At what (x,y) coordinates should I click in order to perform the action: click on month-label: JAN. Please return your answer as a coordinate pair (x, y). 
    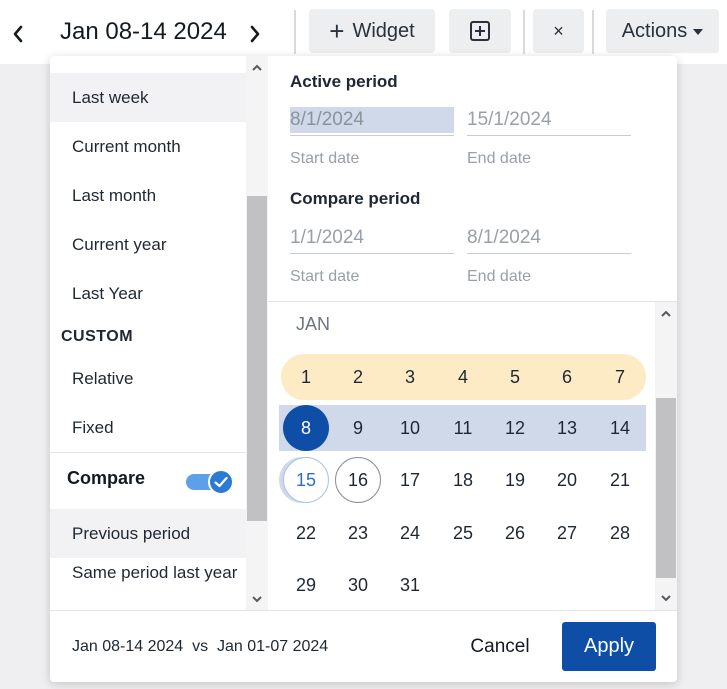
    Looking at the image, I should click on (313, 324).